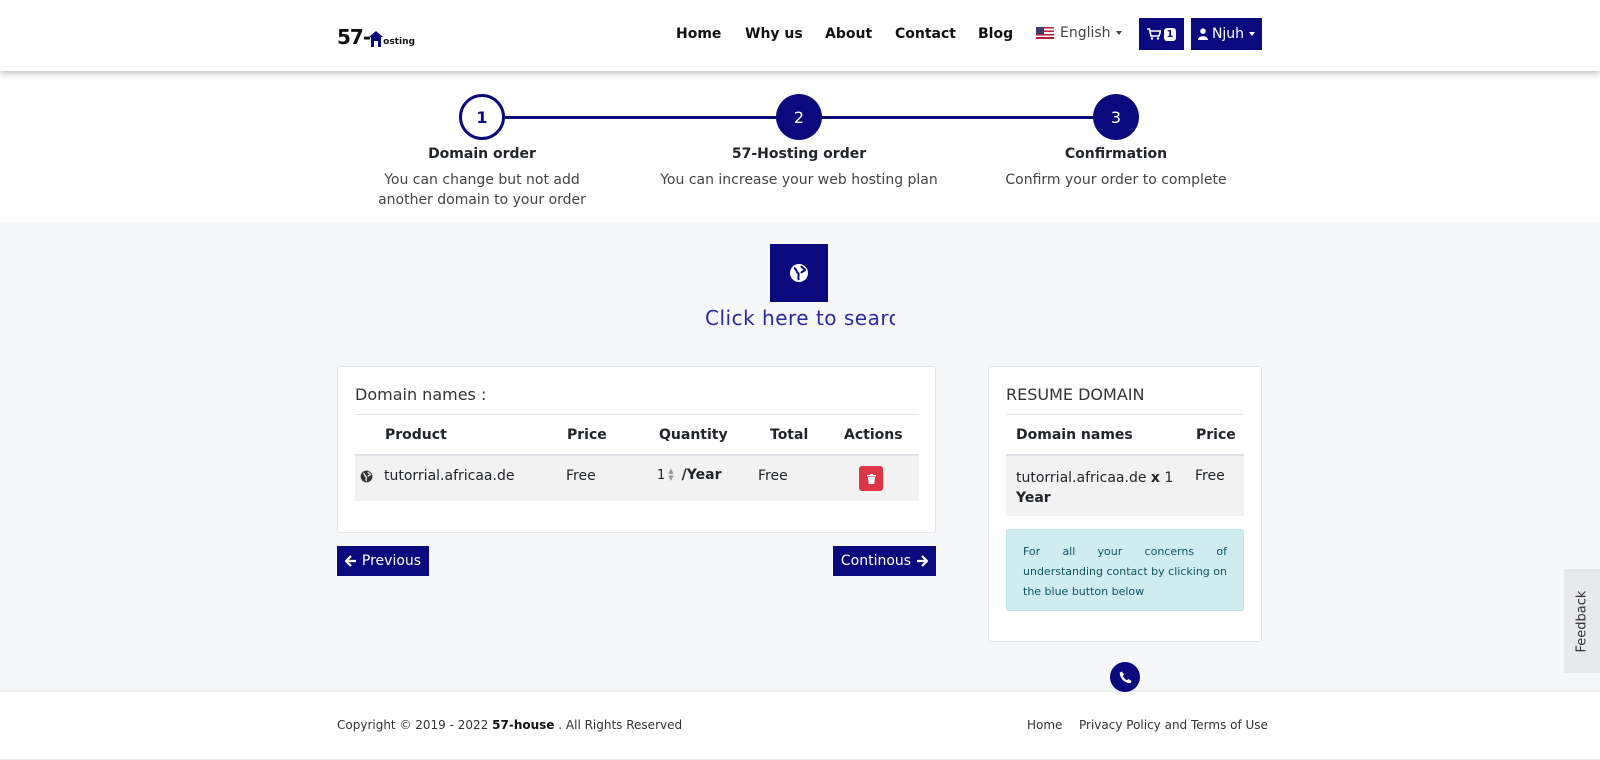 The height and width of the screenshot is (760, 1600). What do you see at coordinates (698, 34) in the screenshot?
I see `nav-home: Home` at bounding box center [698, 34].